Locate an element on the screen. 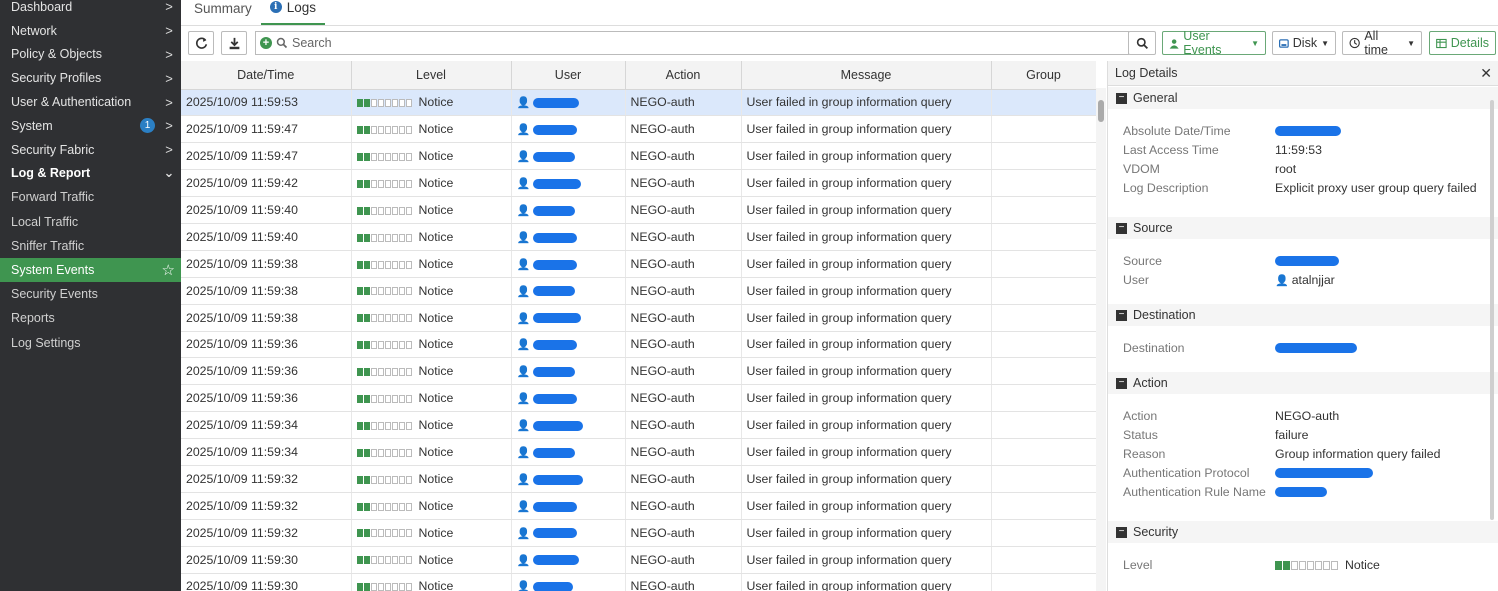  section-security-header: − Security is located at coordinates (1303, 532).